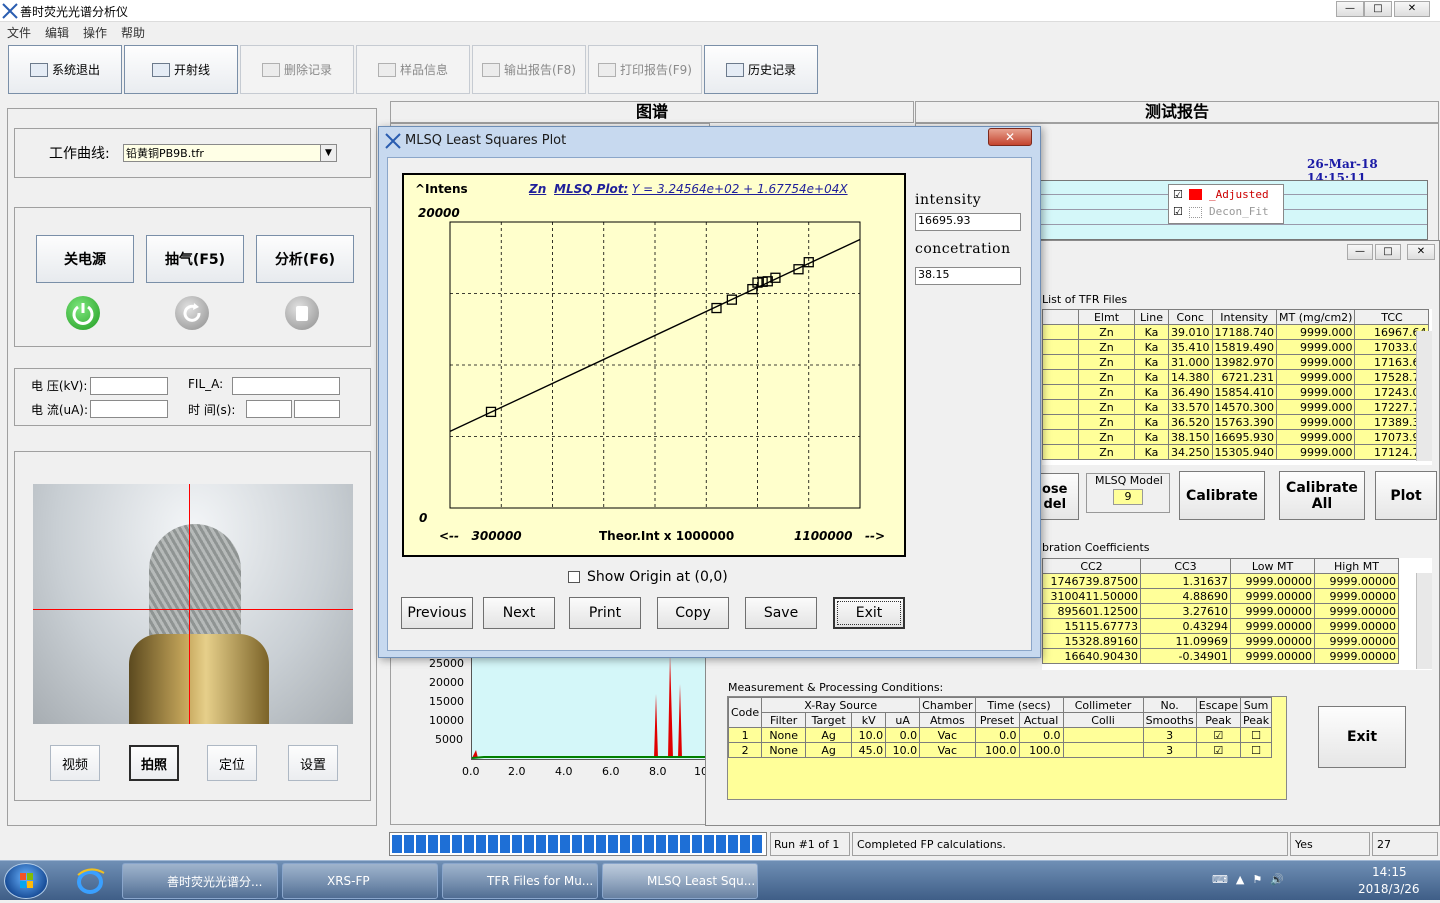 The width and height of the screenshot is (1440, 903). Describe the element at coordinates (1220, 596) in the screenshot. I see `table-row: 3100411.50000 4.88690 9999.00000 9999.00000` at that location.